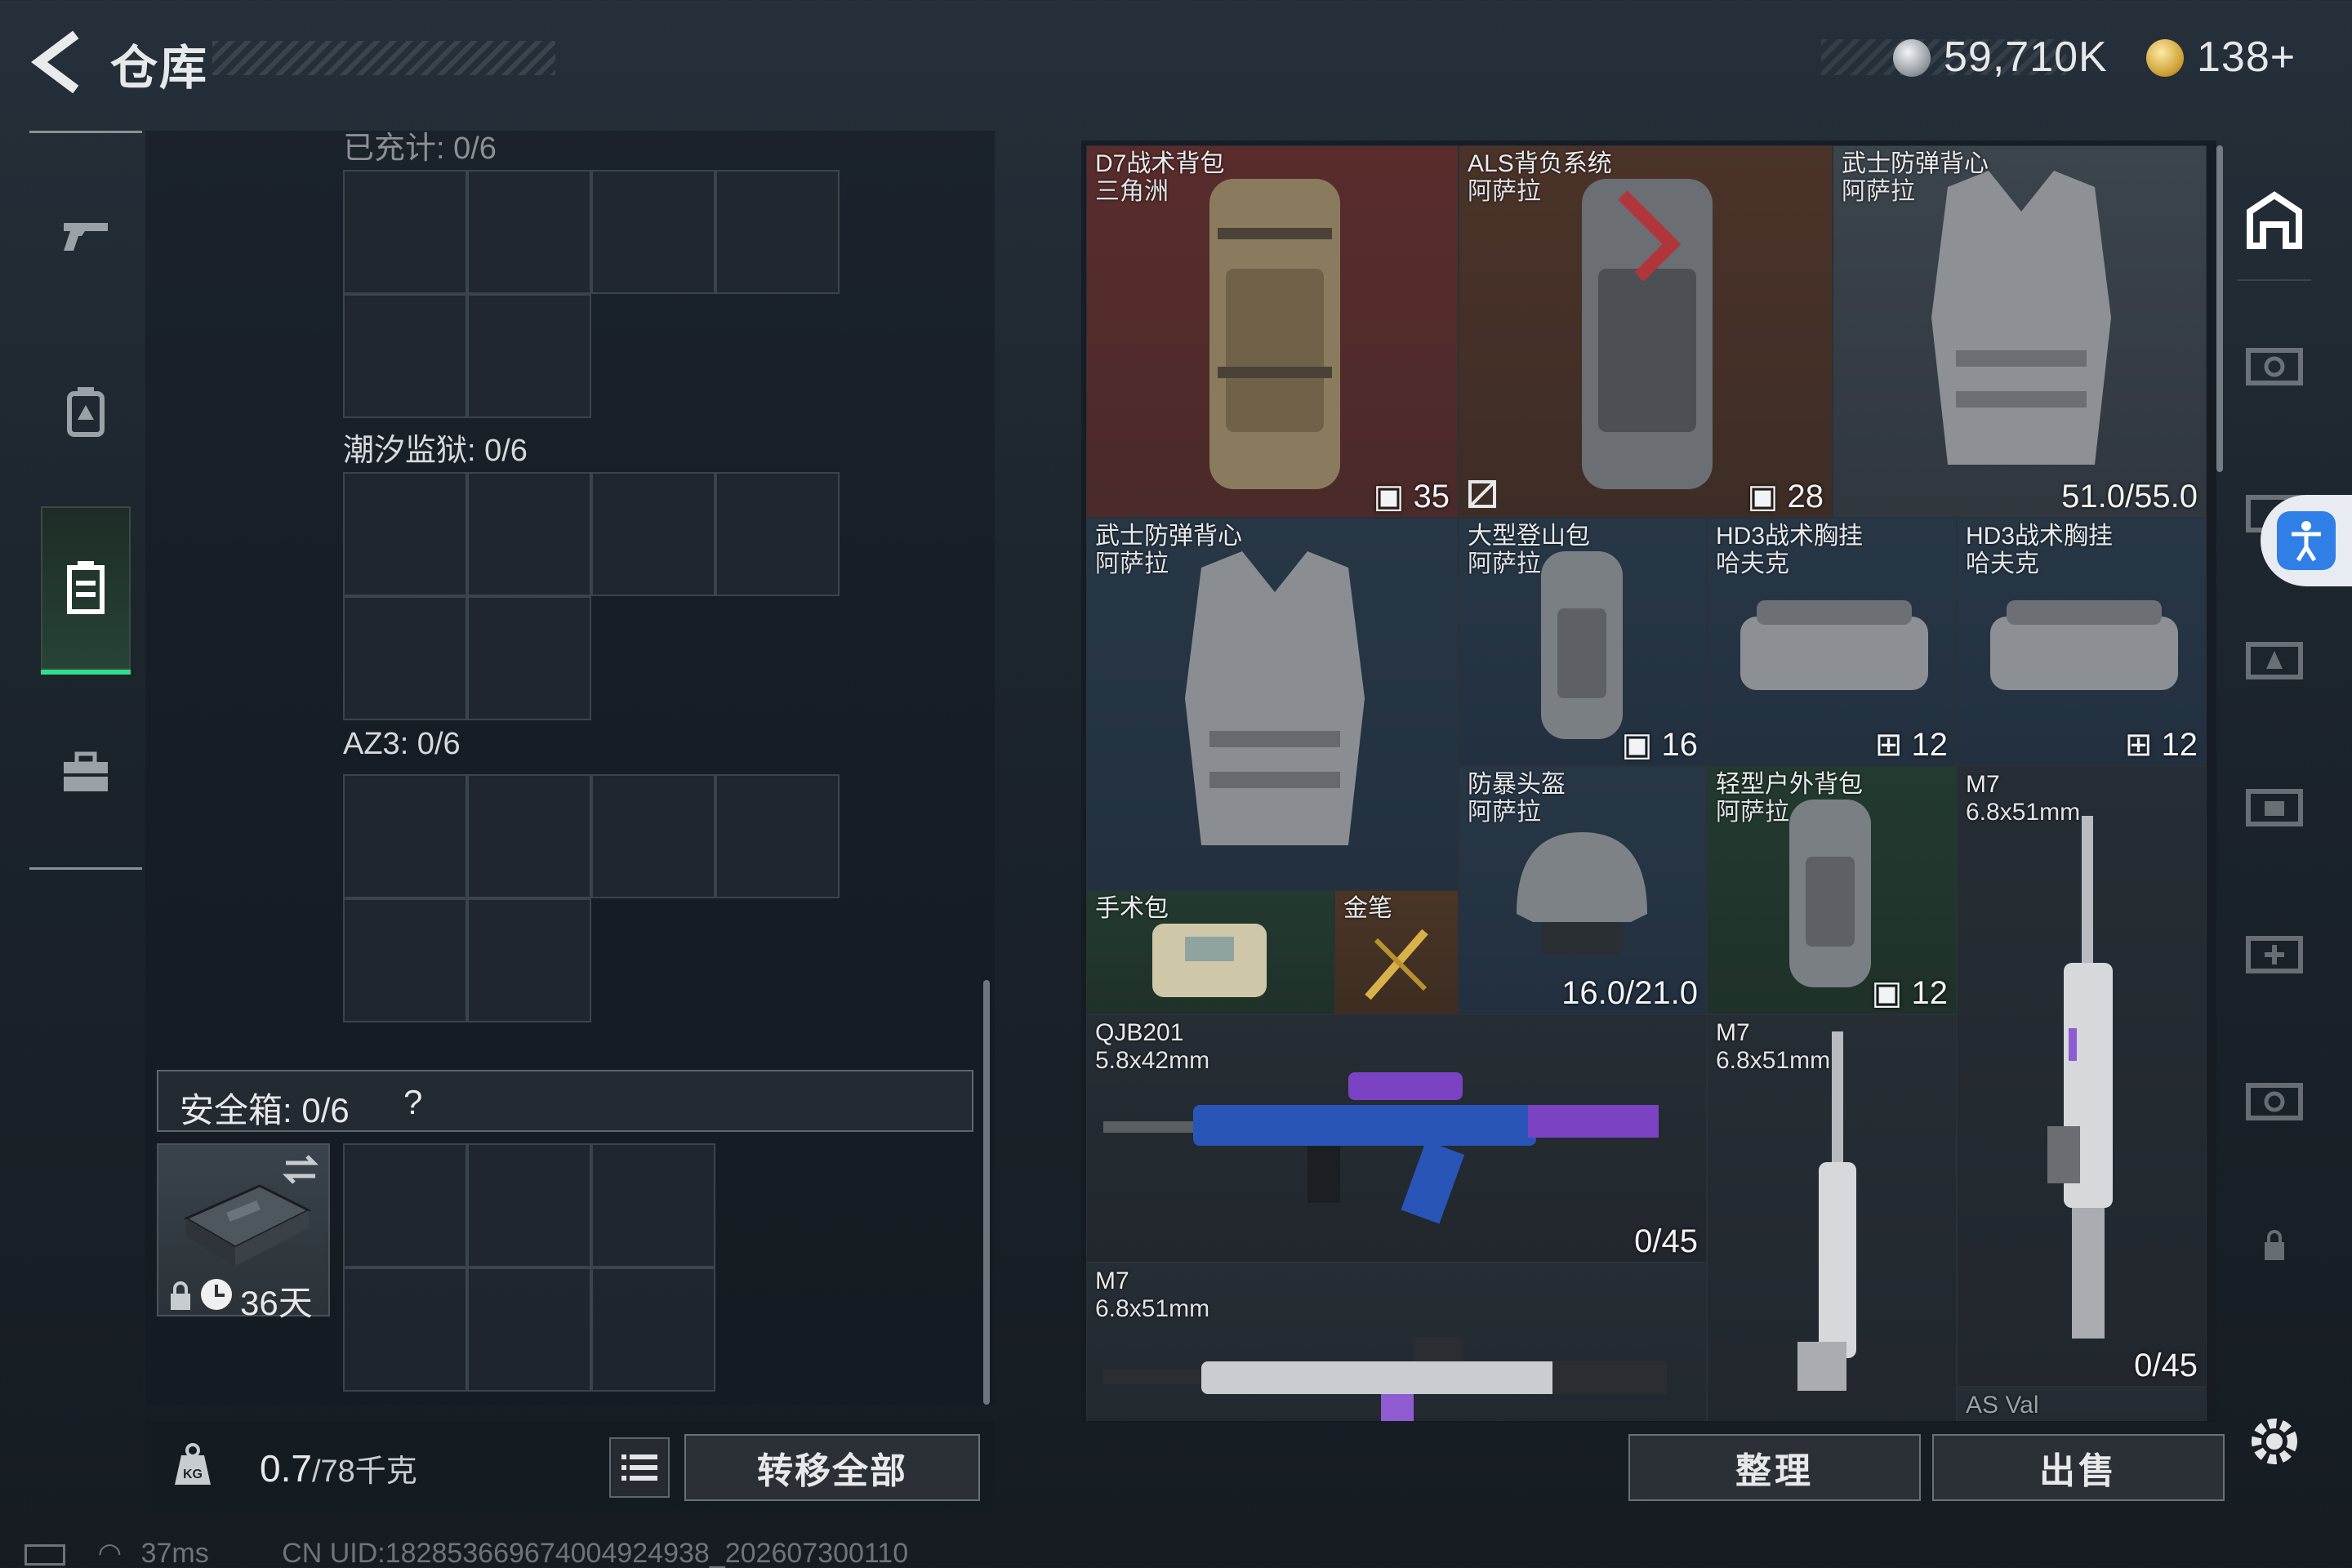  I want to click on toolbox-icon, so click(86, 771).